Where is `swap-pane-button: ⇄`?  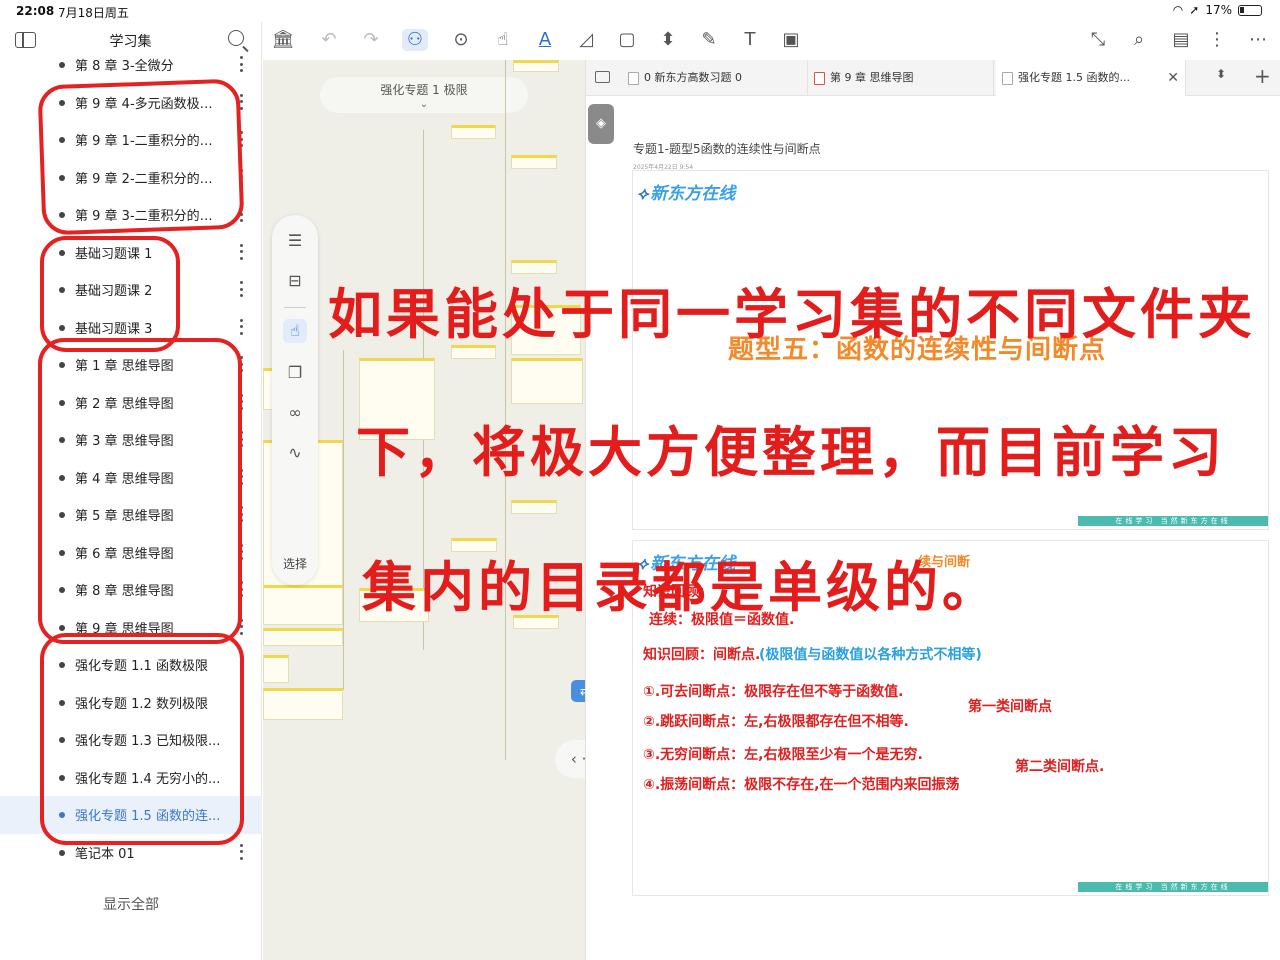 swap-pane-button: ⇄ is located at coordinates (578, 691).